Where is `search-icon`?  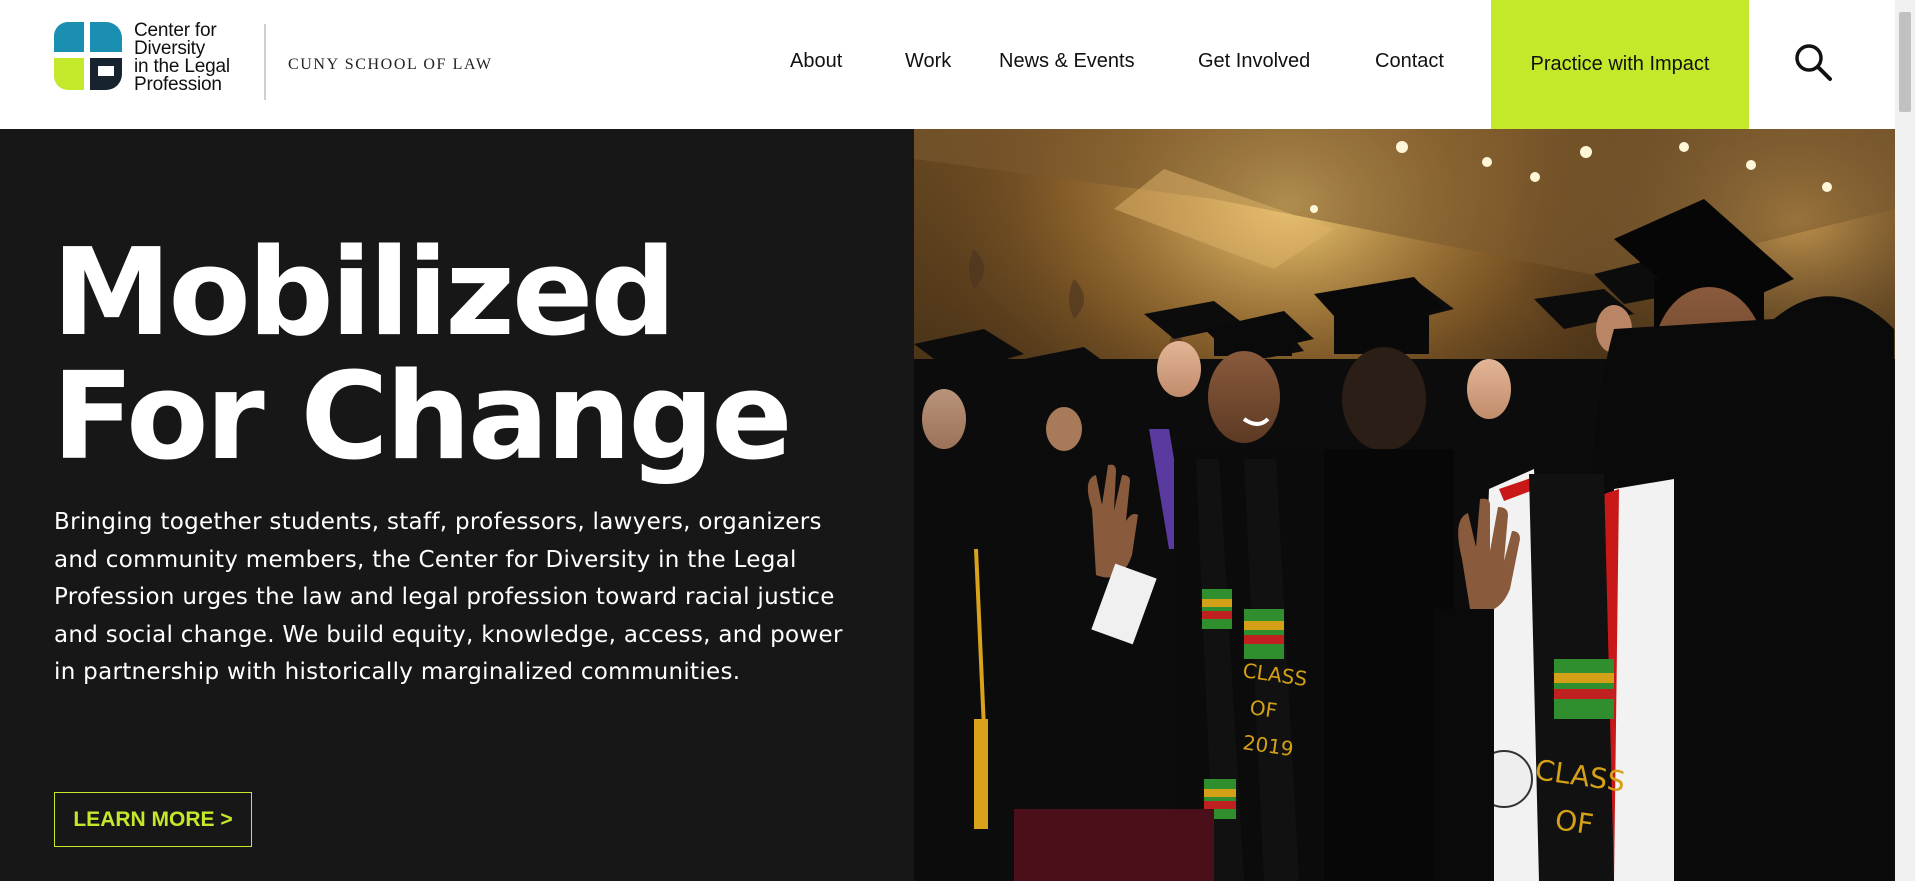
search-icon is located at coordinates (1813, 62).